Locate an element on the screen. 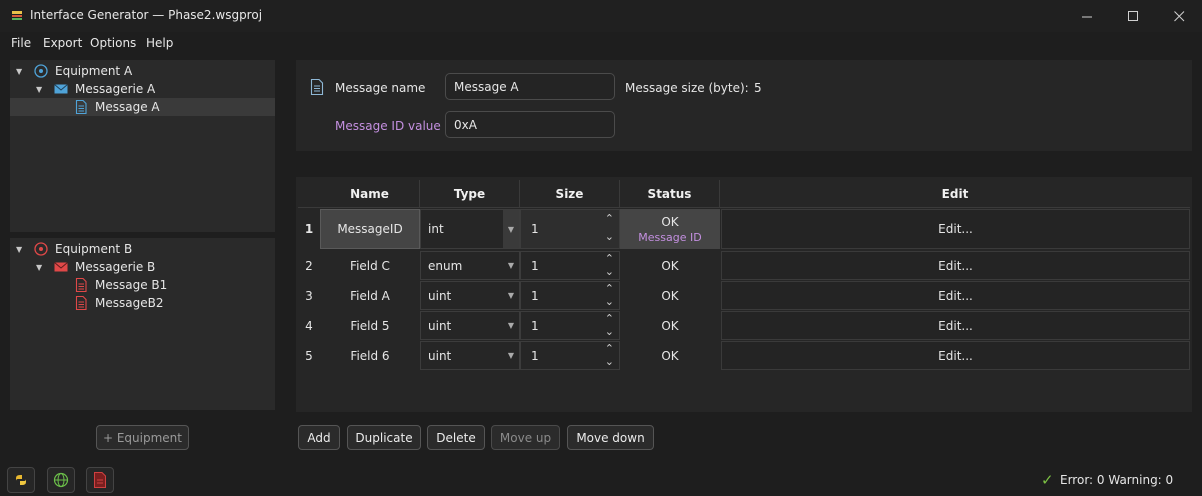 This screenshot has height=496, width=1202. message-name-label: Message name is located at coordinates (380, 88).